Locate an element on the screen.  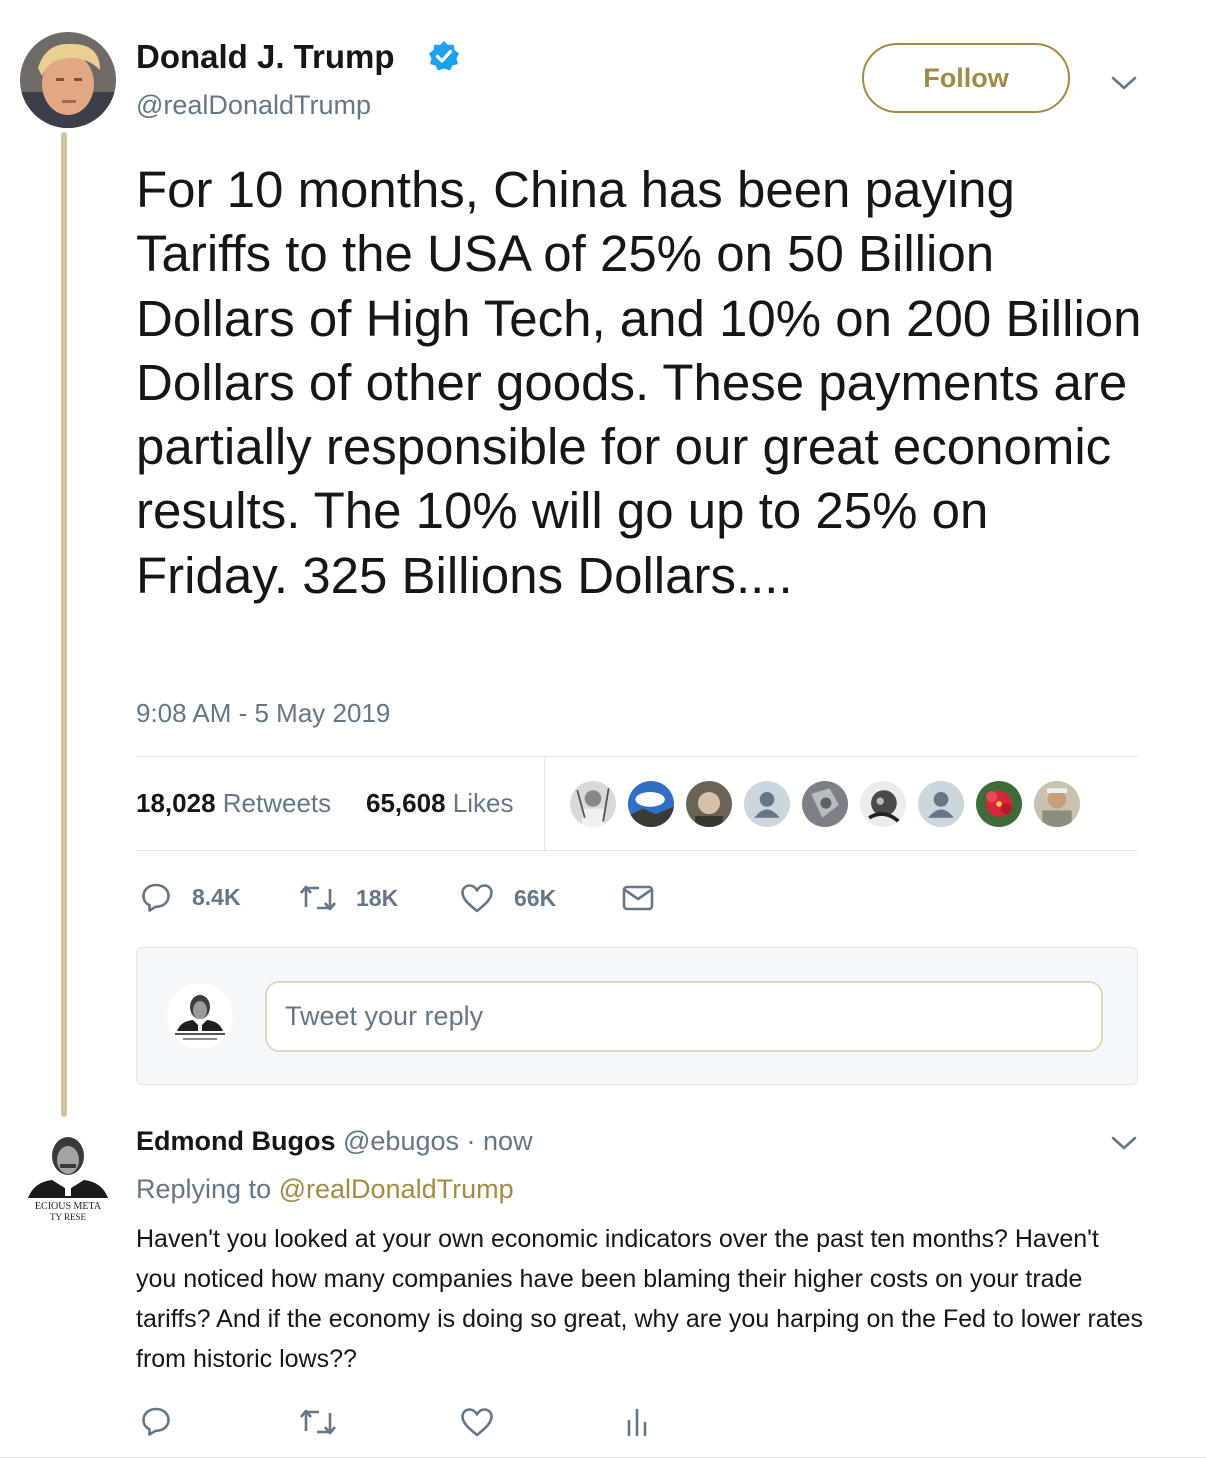
reply-author-name: Edmond Bugos is located at coordinates (235, 1141).